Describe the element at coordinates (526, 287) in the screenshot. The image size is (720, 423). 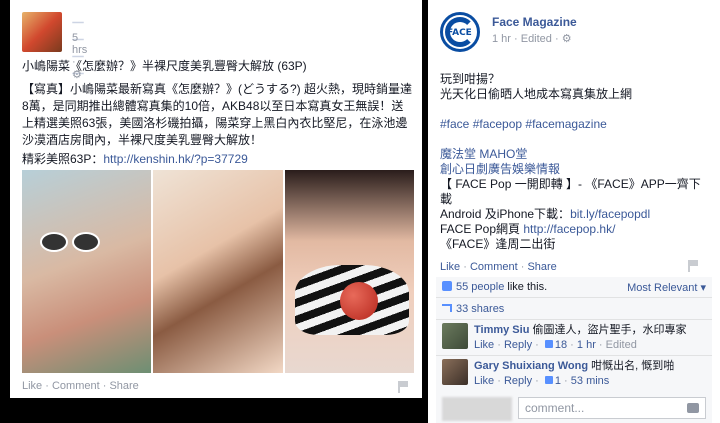
I see `likes-rest: like this.` at that location.